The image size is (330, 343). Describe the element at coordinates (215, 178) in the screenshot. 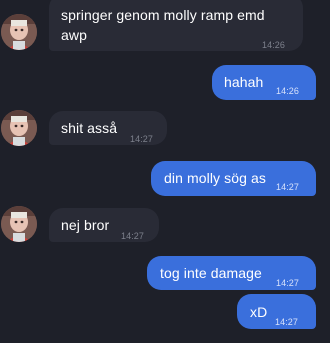

I see `message-text: din molly sög as` at that location.